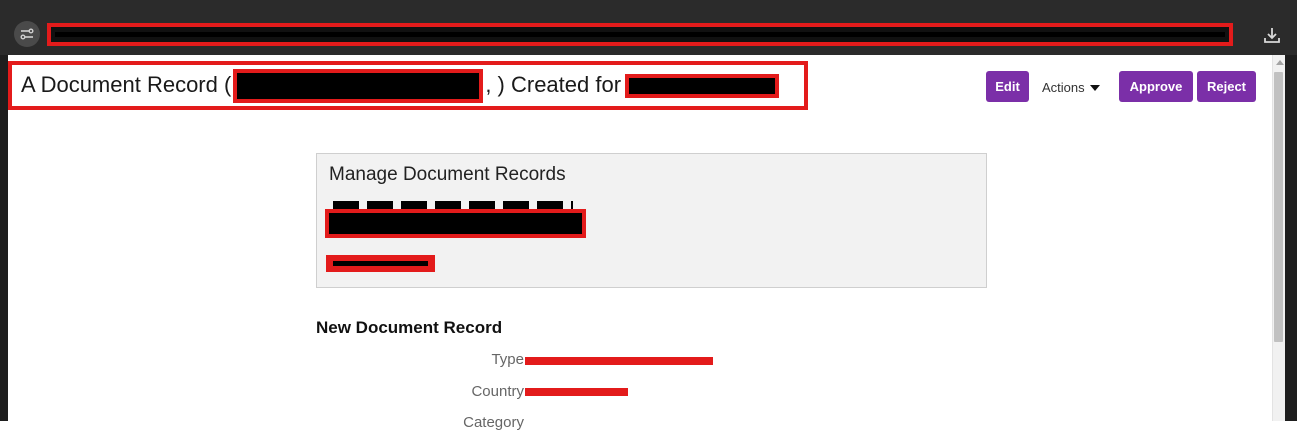 This screenshot has width=1297, height=436. Describe the element at coordinates (507, 359) in the screenshot. I see `field-label-type: Type` at that location.